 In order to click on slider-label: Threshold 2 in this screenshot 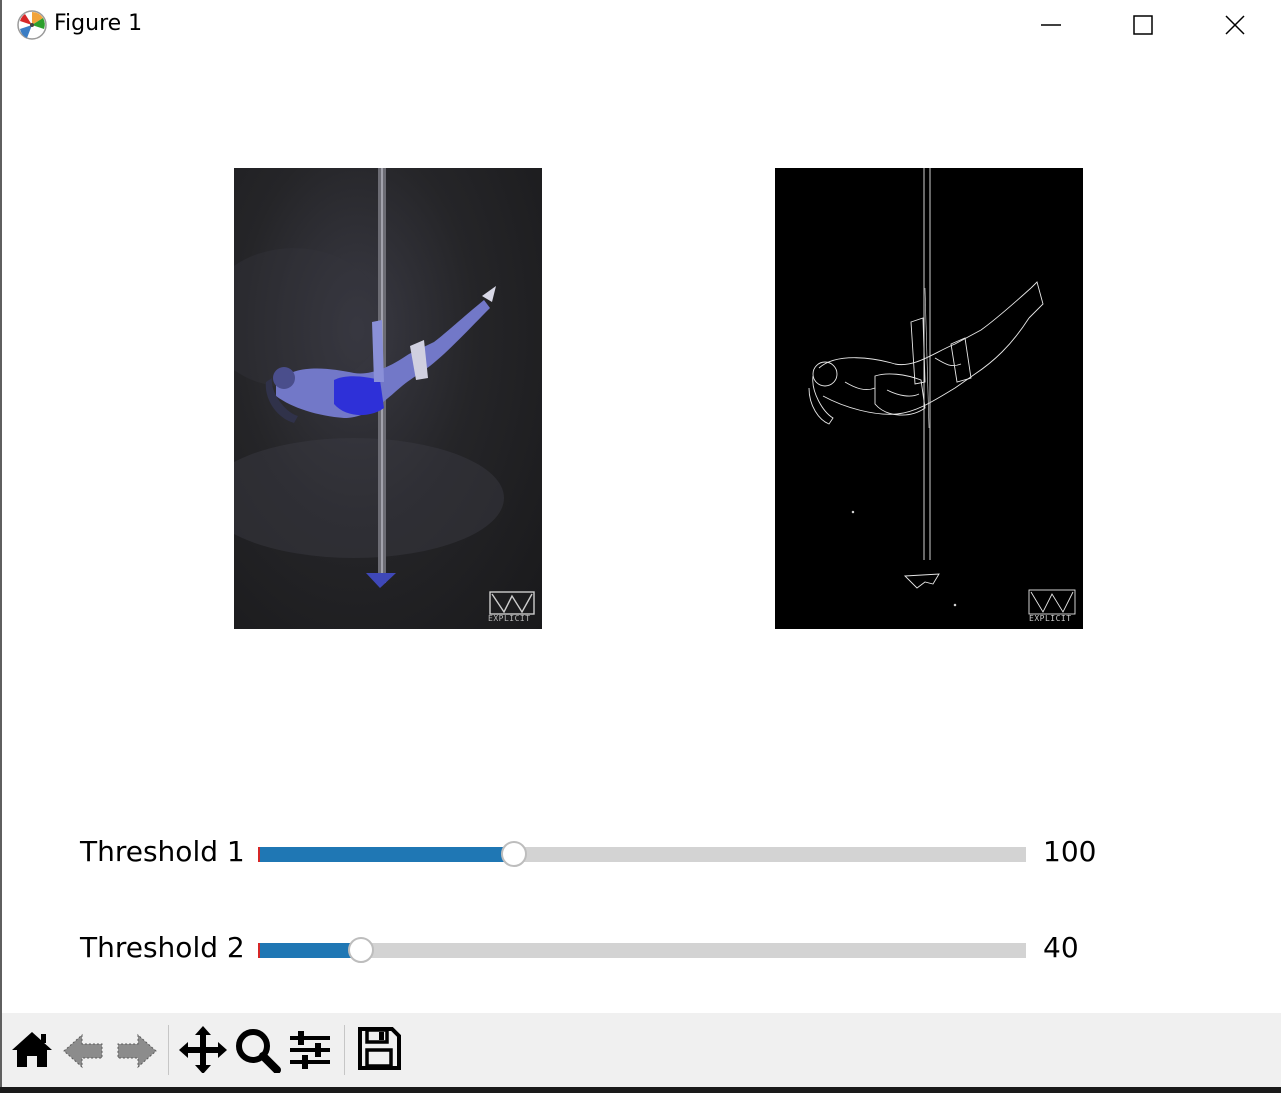, I will do `click(162, 947)`.